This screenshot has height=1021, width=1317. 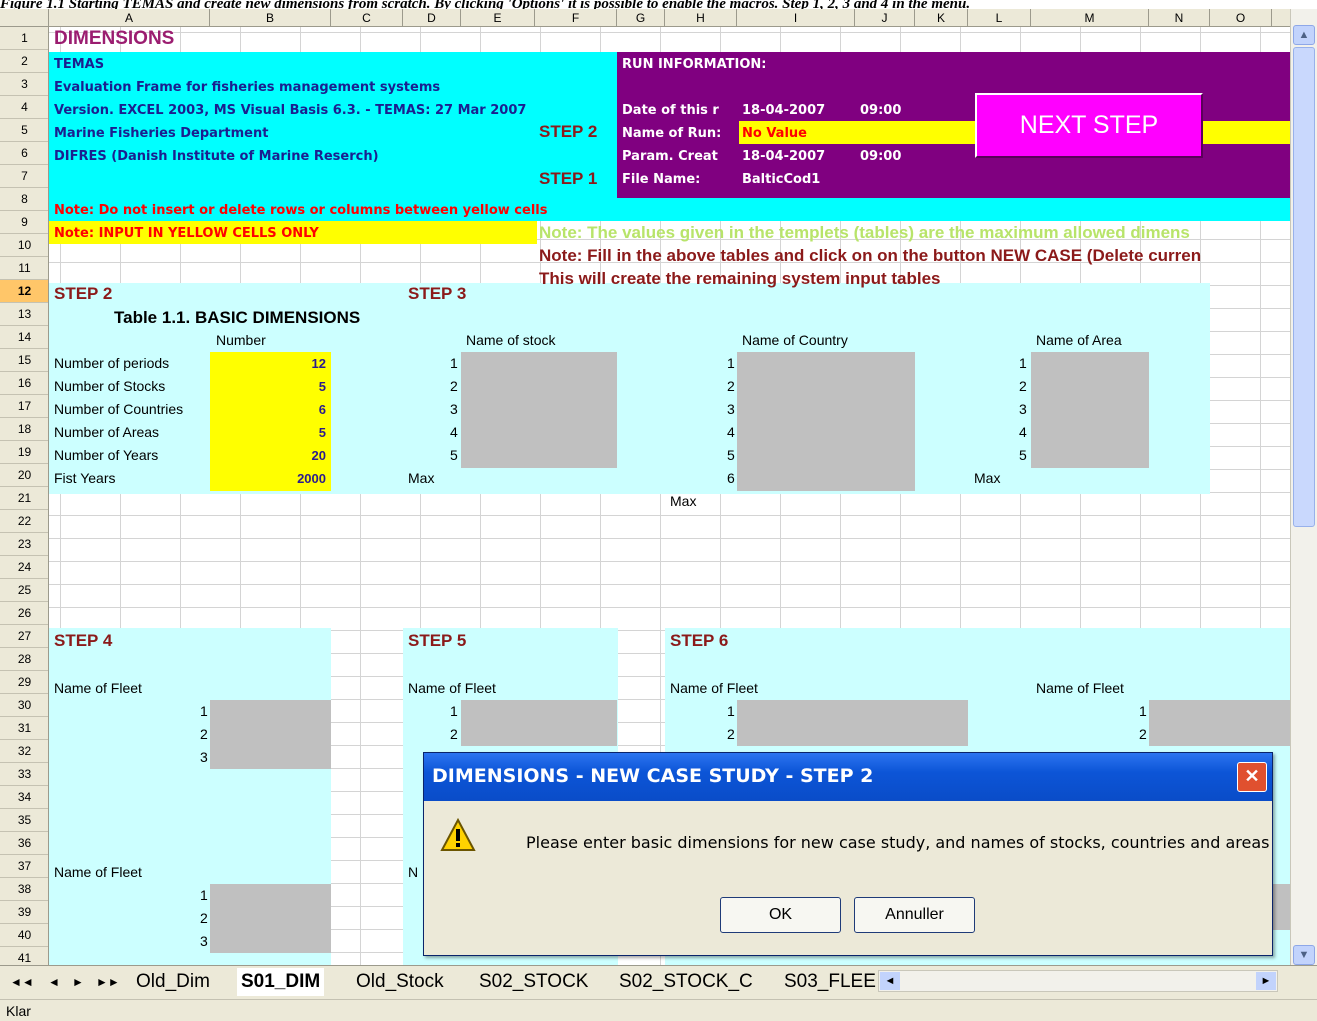 What do you see at coordinates (24, 199) in the screenshot?
I see `row-header: 8` at bounding box center [24, 199].